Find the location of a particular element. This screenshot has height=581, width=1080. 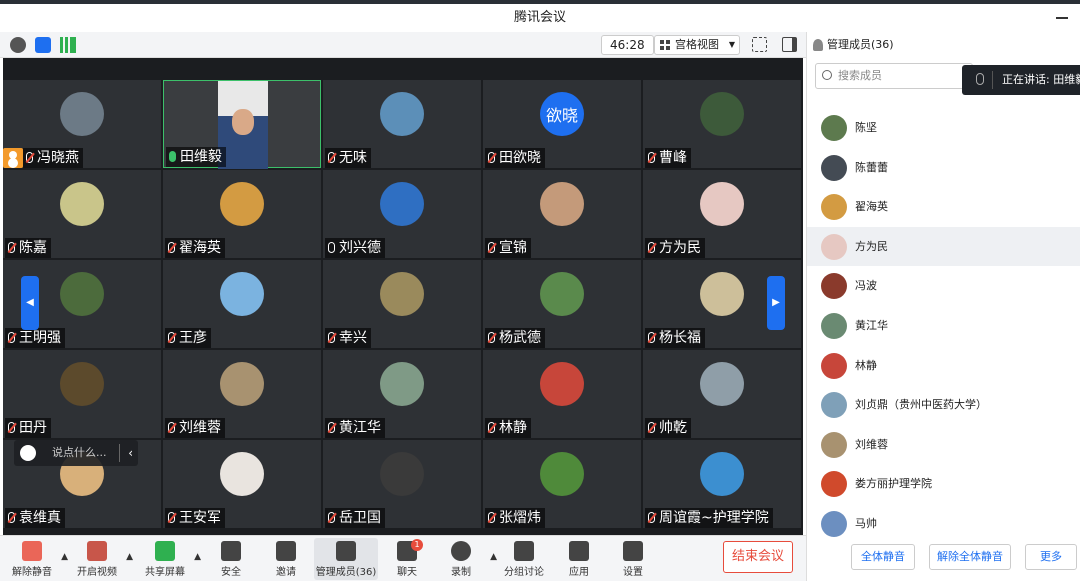

more-button: 更多 is located at coordinates (1051, 557).